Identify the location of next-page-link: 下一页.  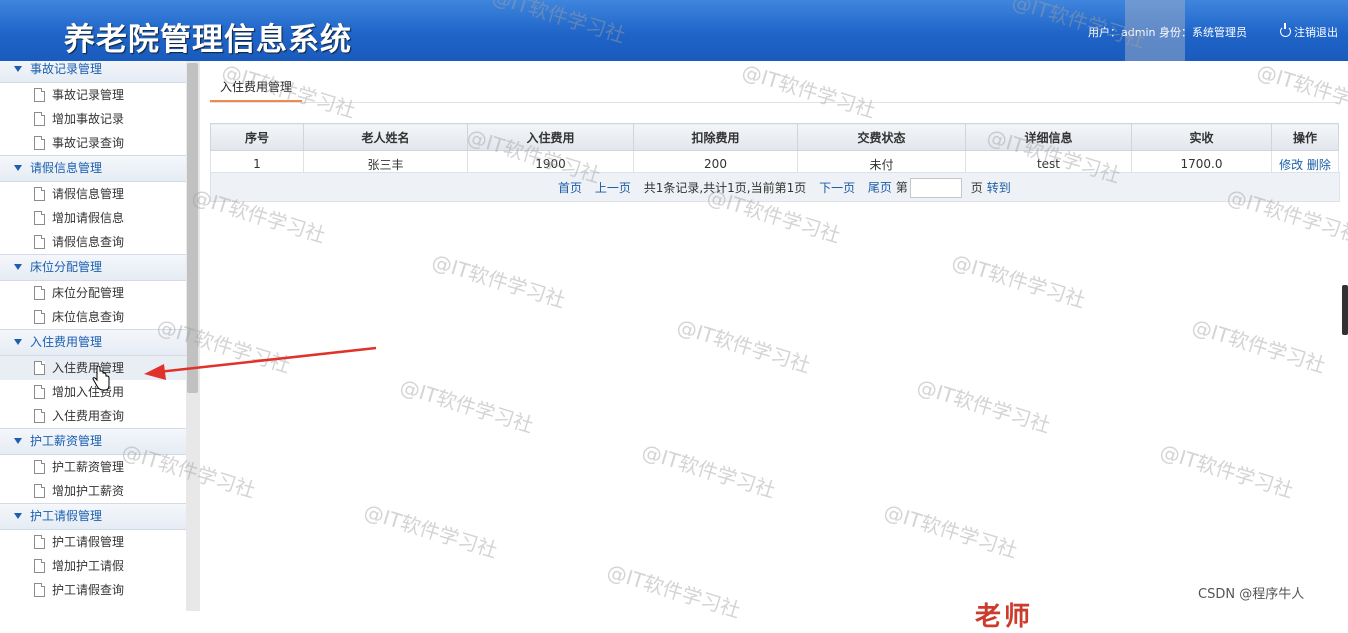
(837, 188).